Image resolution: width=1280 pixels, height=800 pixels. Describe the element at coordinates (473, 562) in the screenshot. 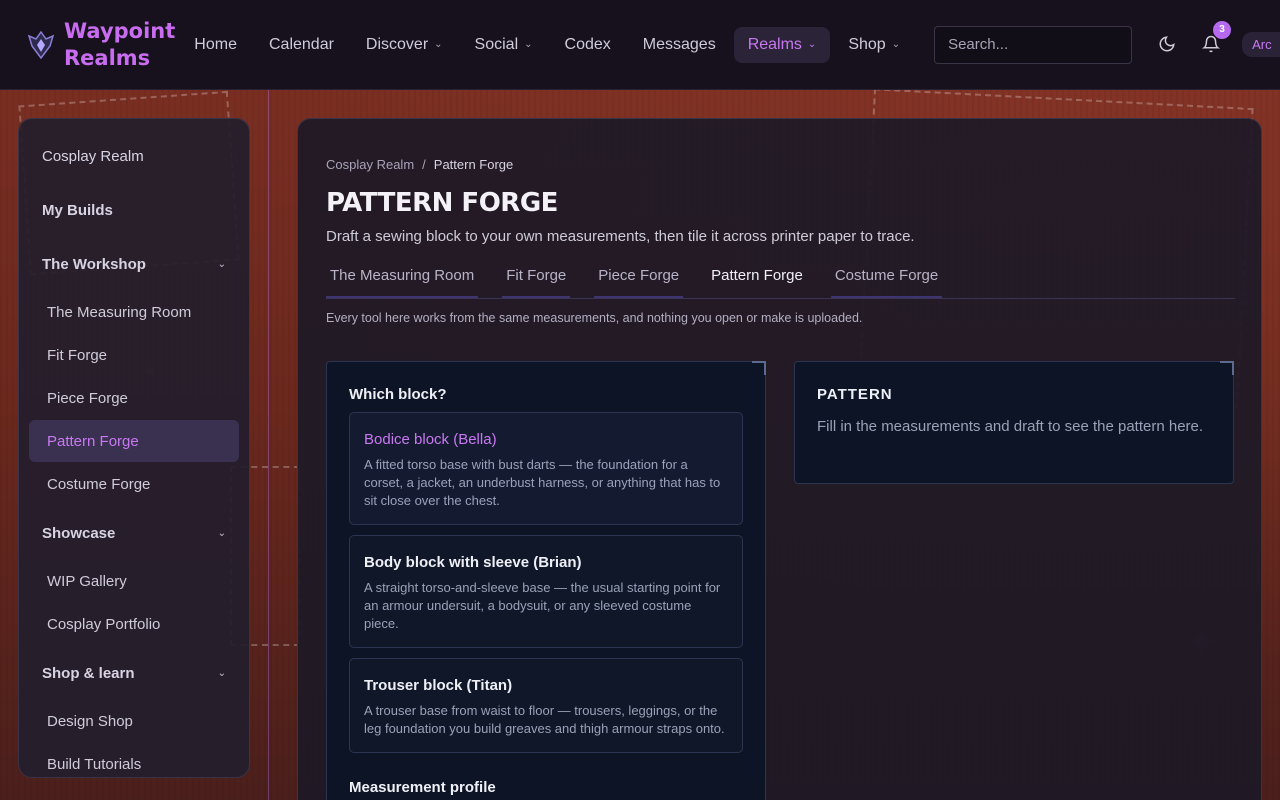

I see `block-option-title: Body block with sleeve (Brian)` at that location.